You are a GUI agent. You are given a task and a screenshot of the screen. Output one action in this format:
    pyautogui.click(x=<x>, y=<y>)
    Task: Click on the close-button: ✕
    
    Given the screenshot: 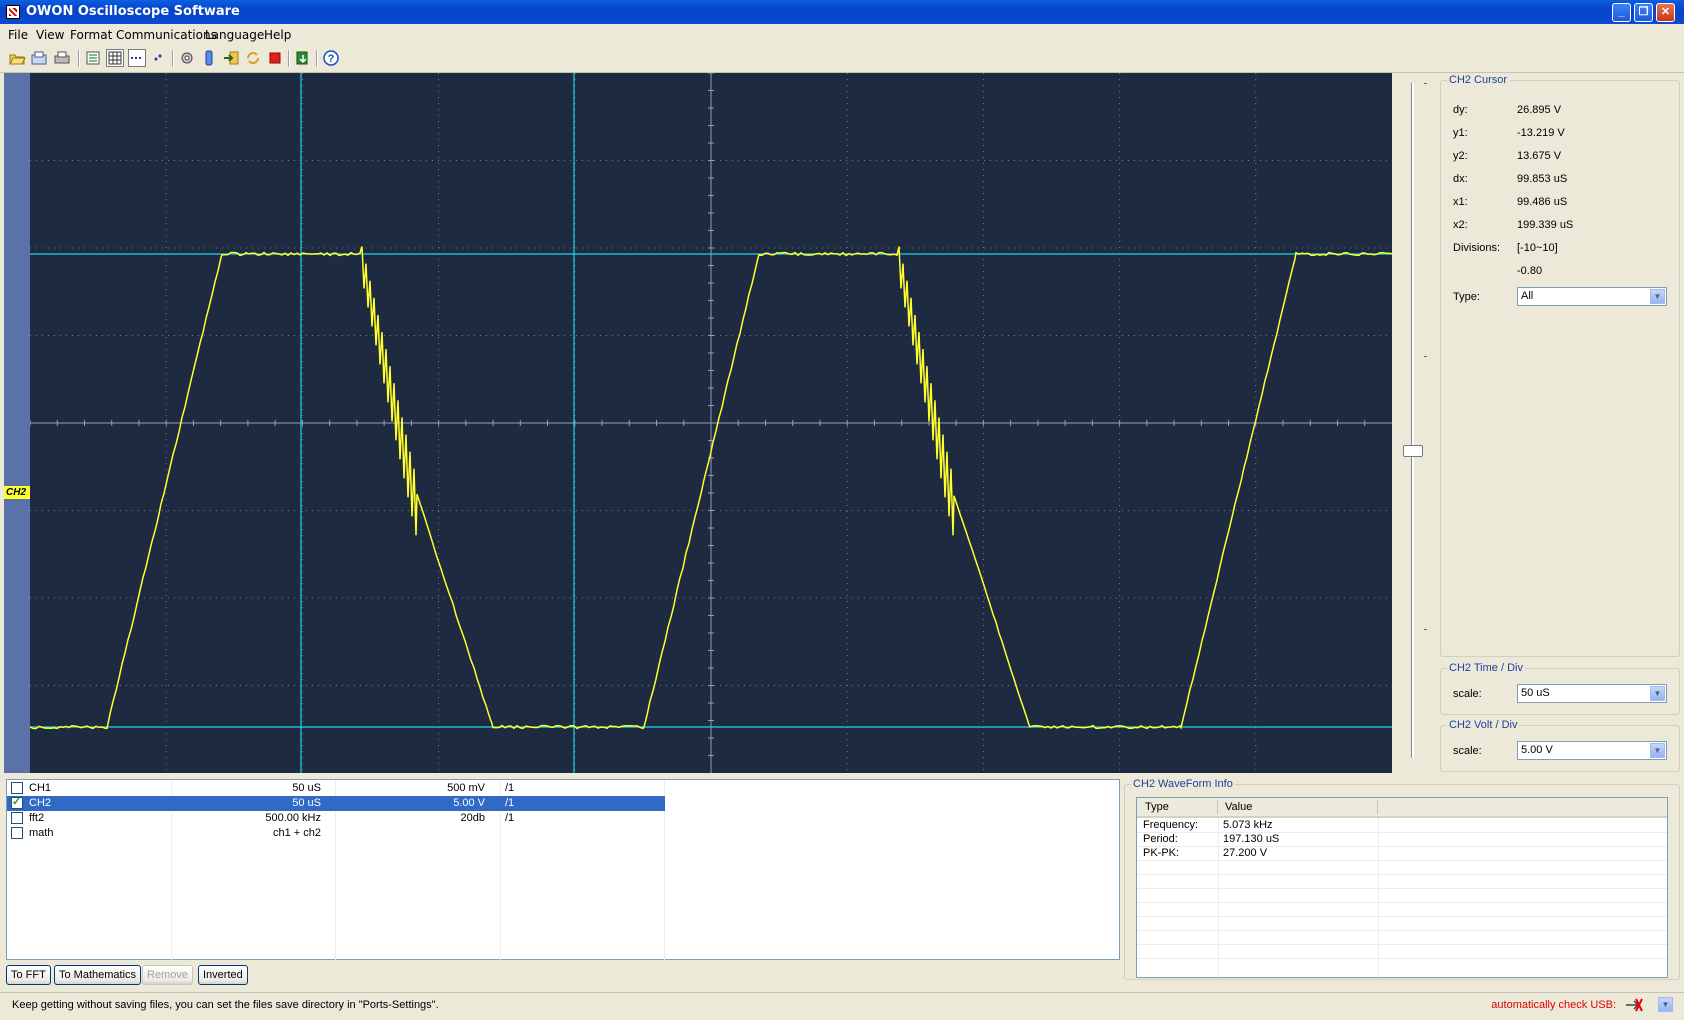 What is the action you would take?
    pyautogui.click(x=1665, y=12)
    